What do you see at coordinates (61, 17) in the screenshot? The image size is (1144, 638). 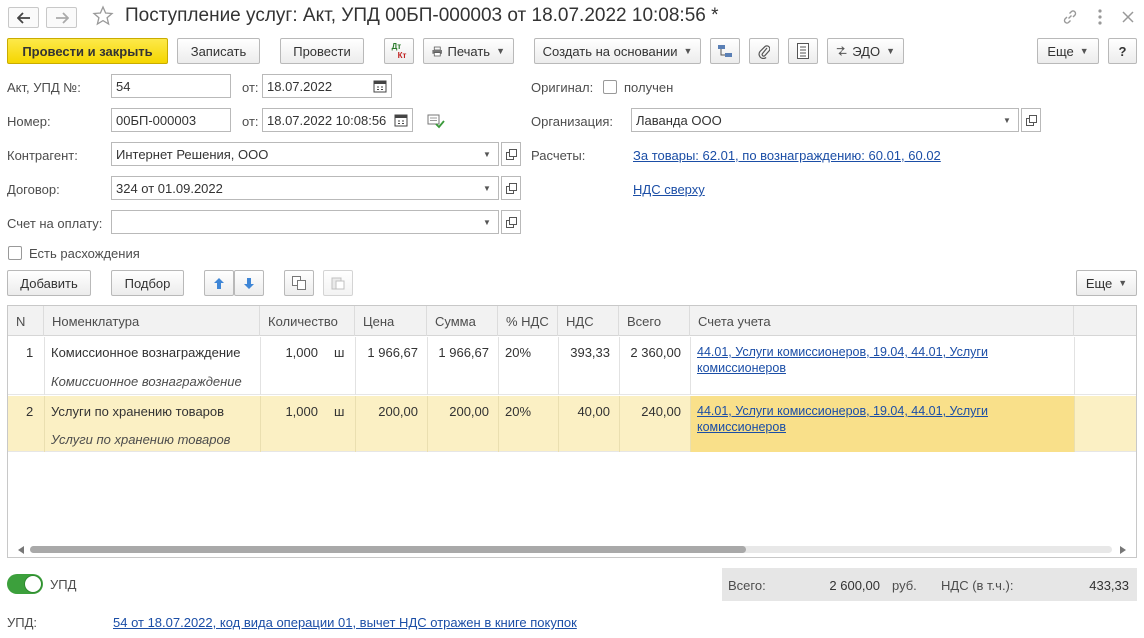 I see `forward-button` at bounding box center [61, 17].